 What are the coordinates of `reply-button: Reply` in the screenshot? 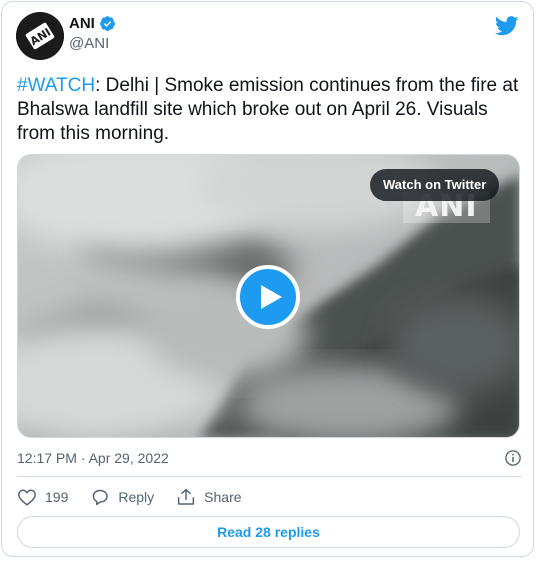 It's located at (122, 497).